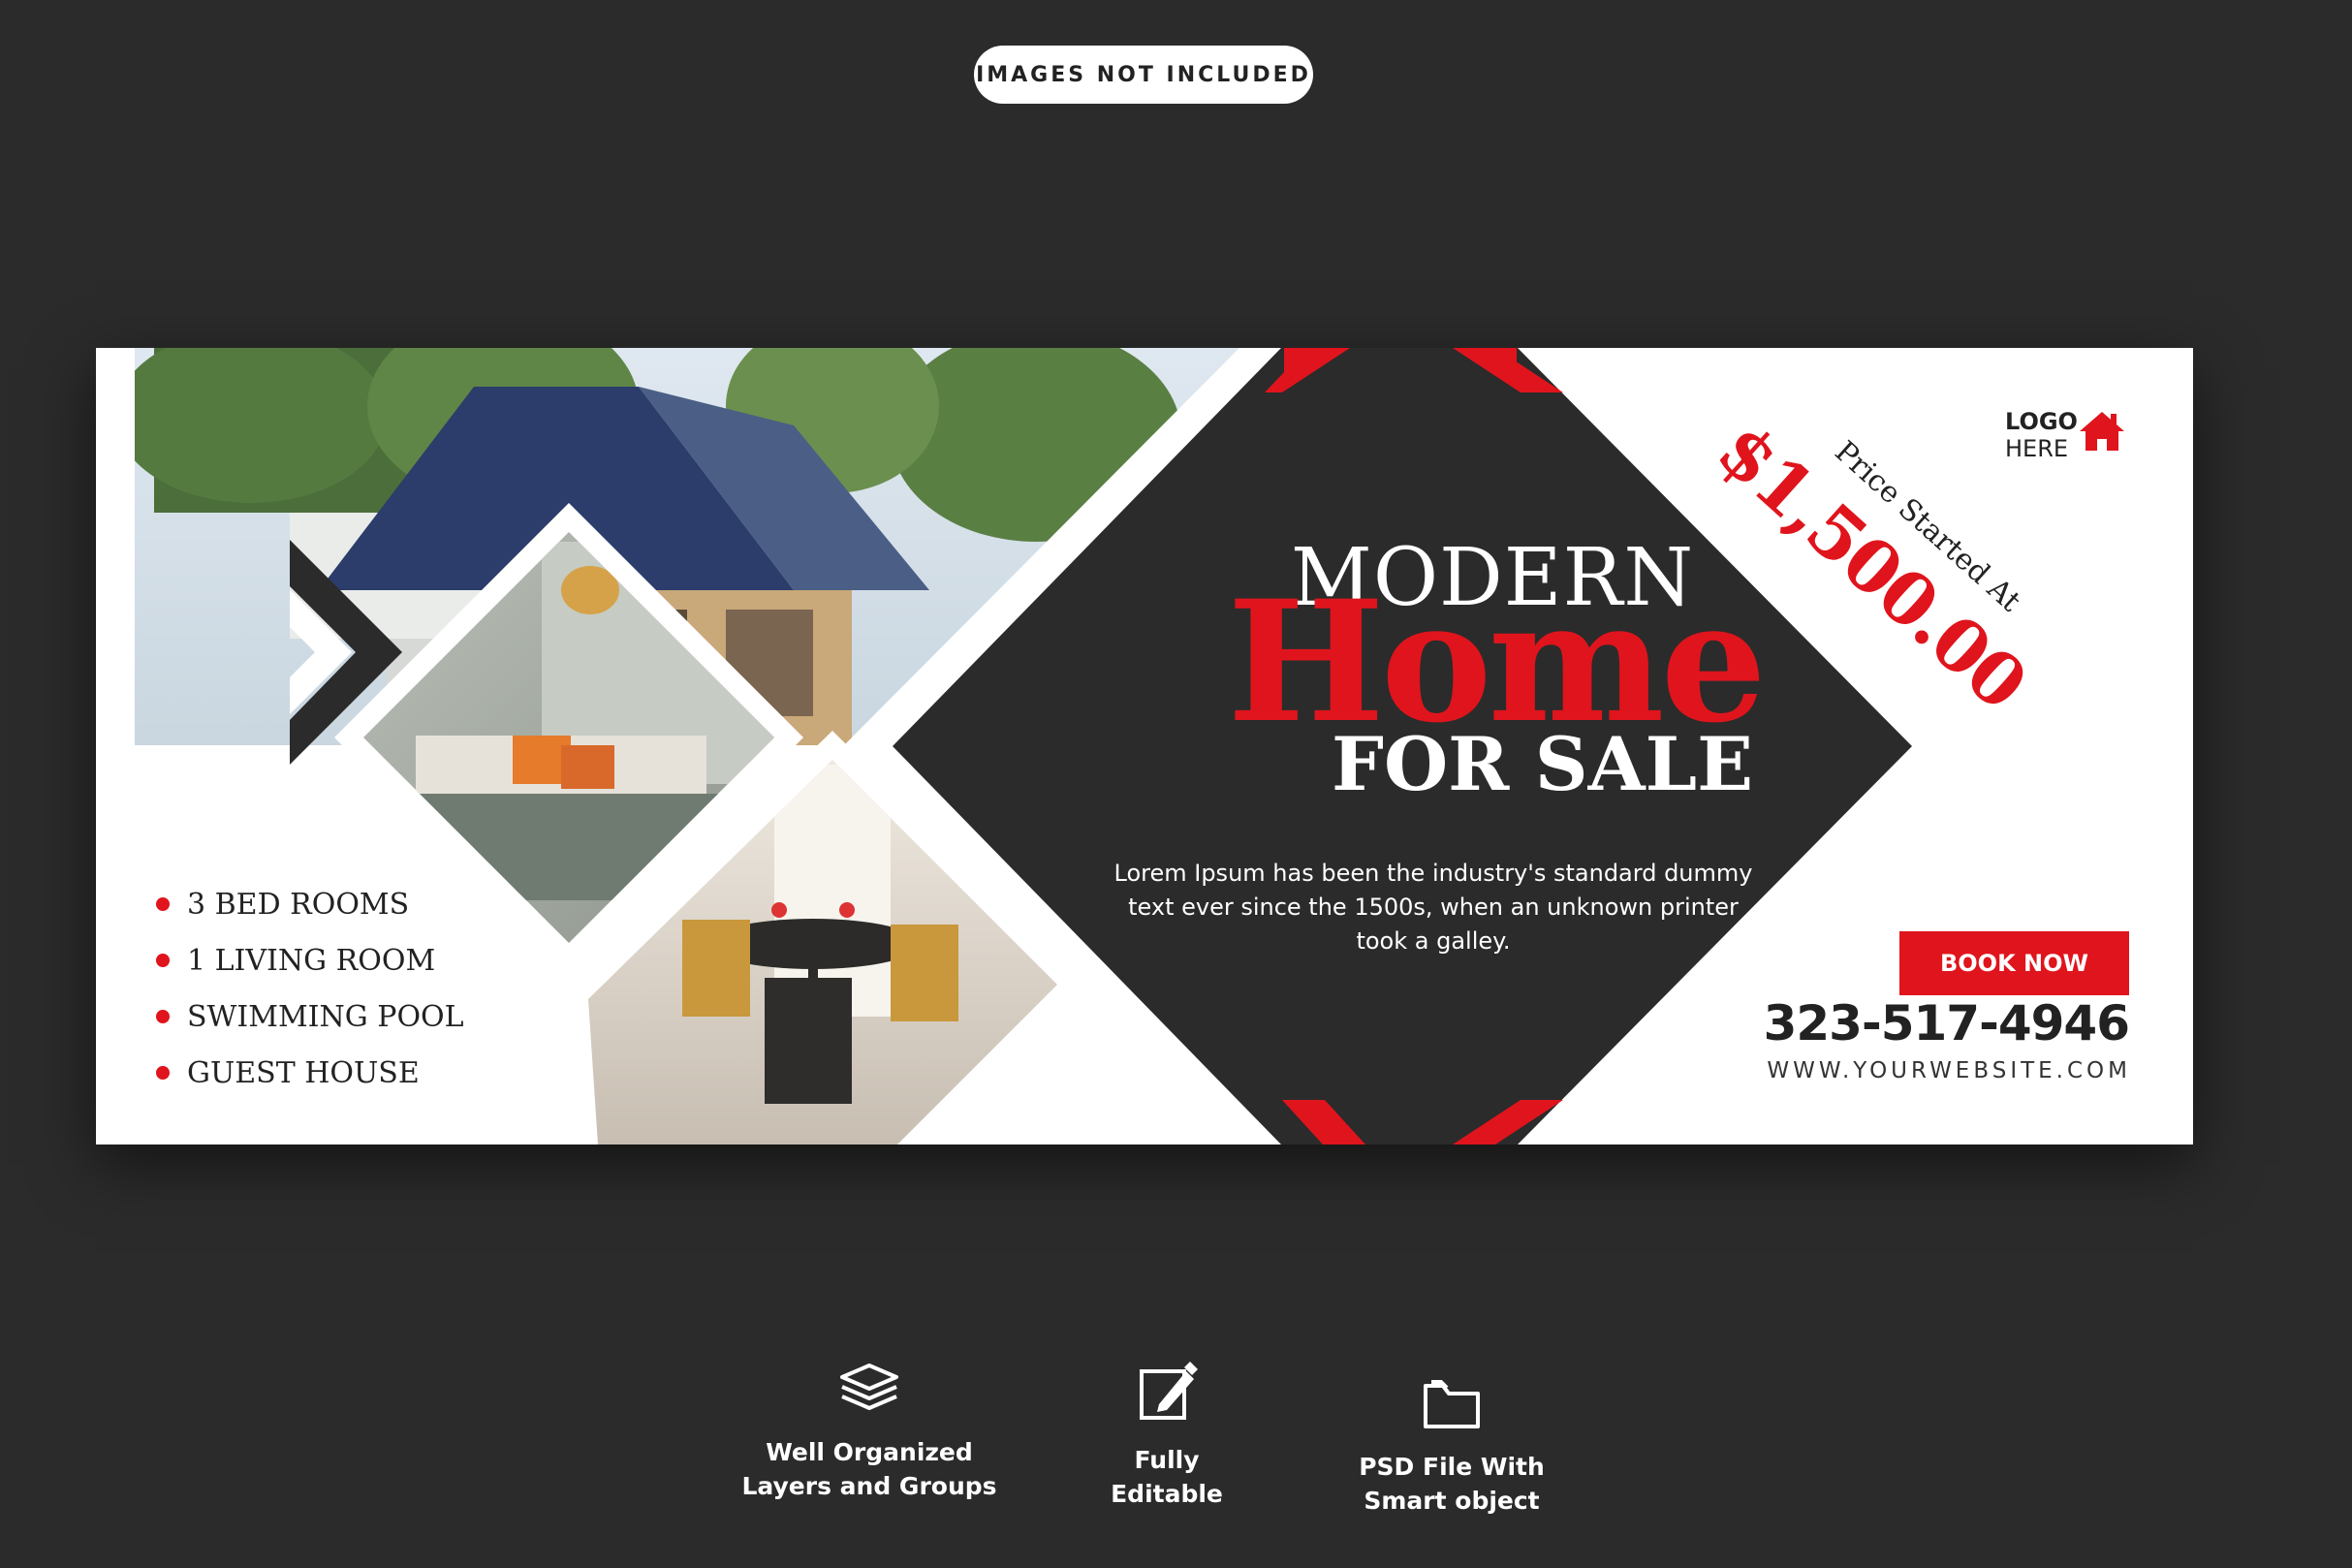 The height and width of the screenshot is (1568, 2352). Describe the element at coordinates (1451, 1448) in the screenshot. I see `feature-psd: PSD File With Smart object` at that location.